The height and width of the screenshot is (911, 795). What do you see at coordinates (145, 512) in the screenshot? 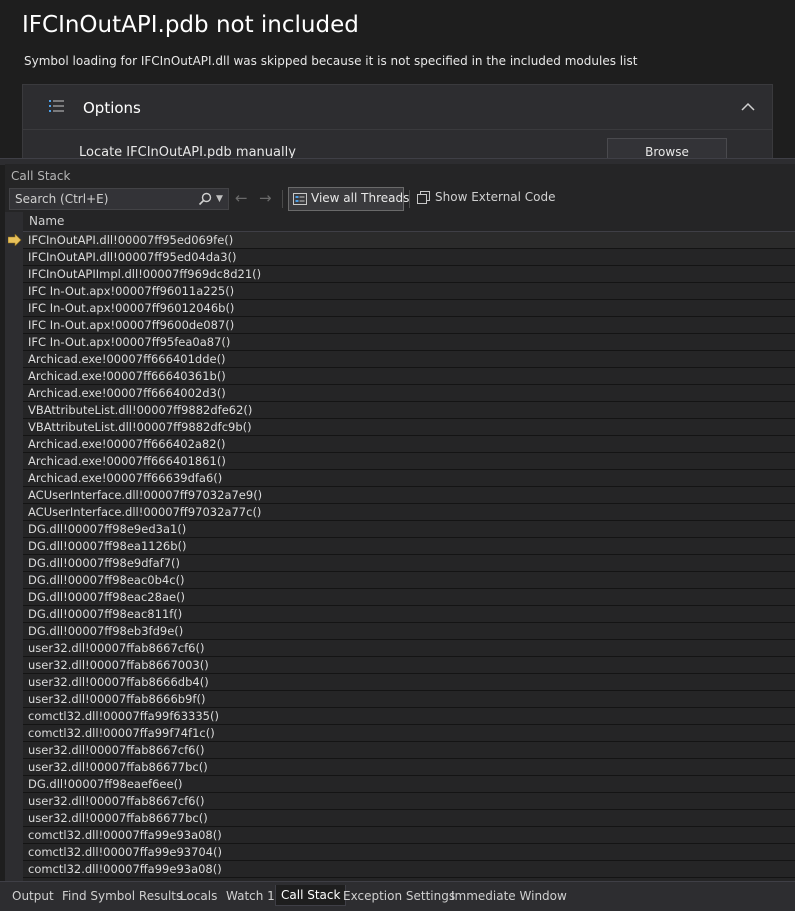
I see `frame-name: ACUserInterface.dll!00007ff97032a77c()` at bounding box center [145, 512].